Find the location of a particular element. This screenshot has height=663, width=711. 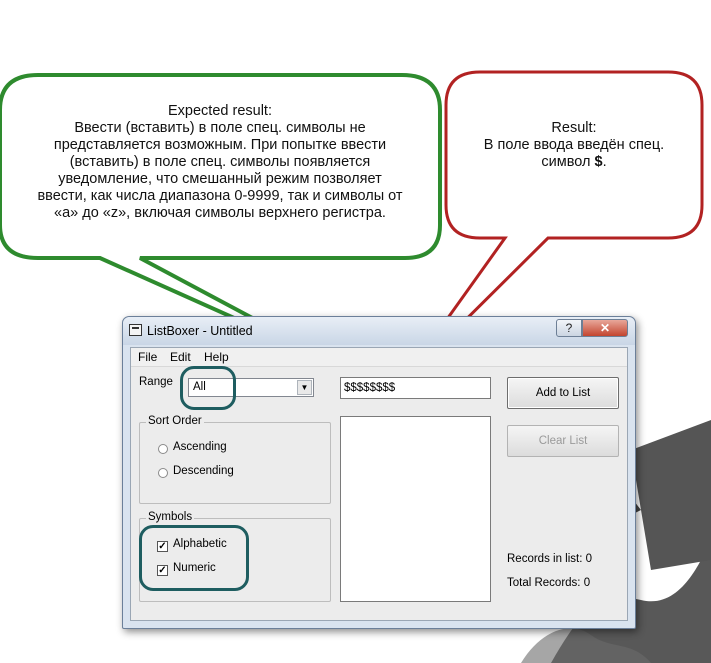

menu-help: Help is located at coordinates (216, 357).